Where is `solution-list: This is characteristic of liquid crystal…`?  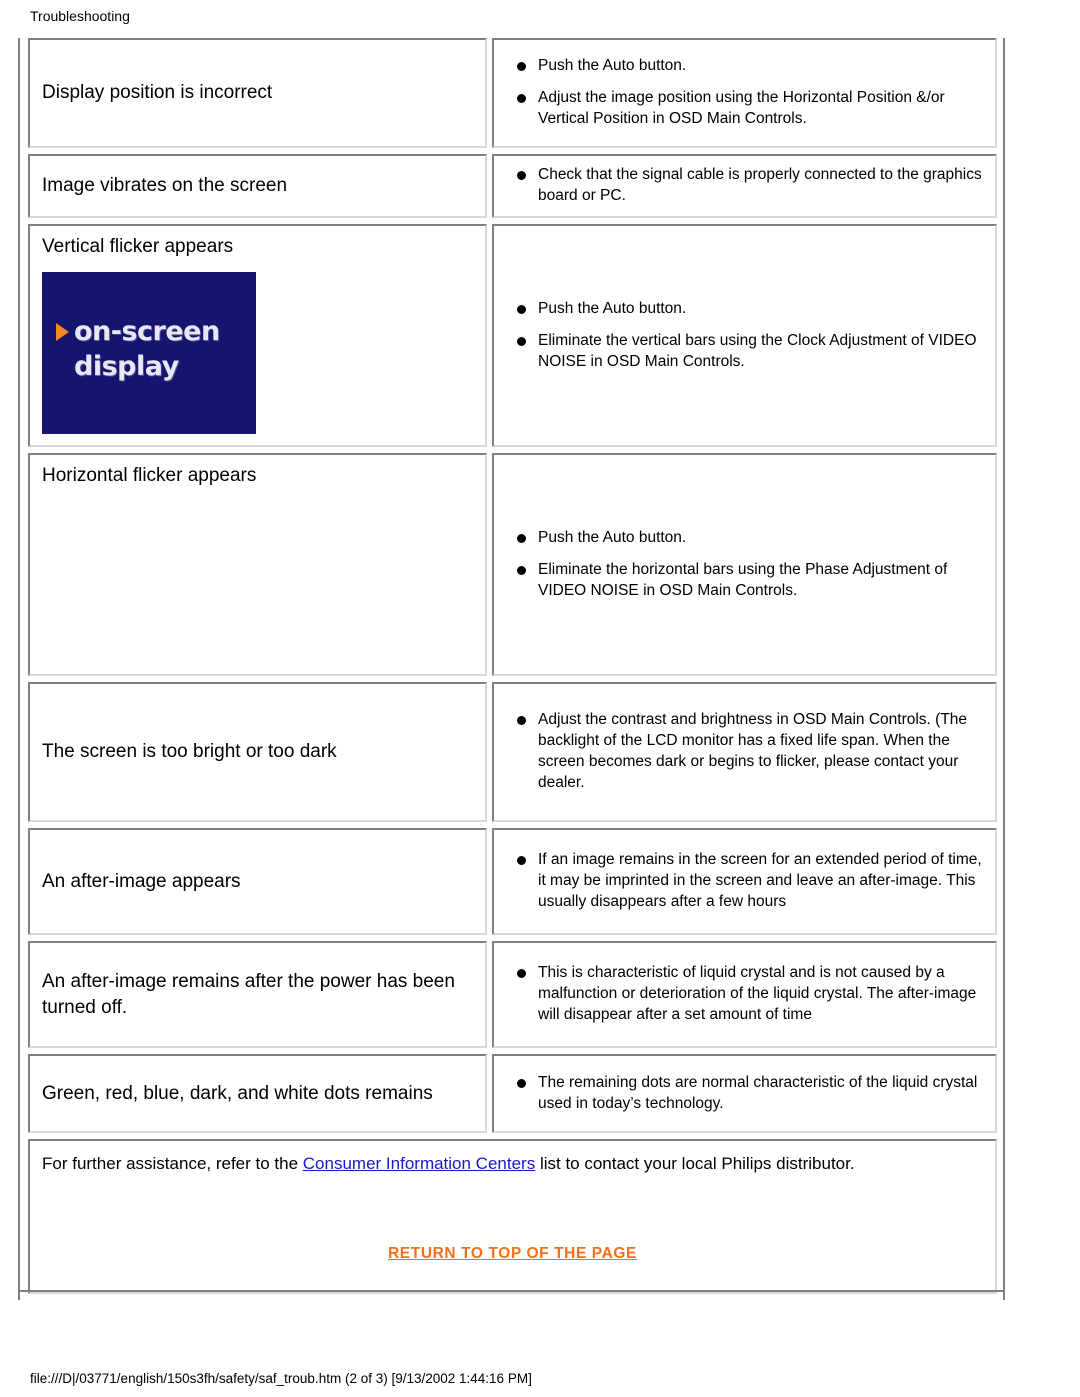 solution-list: This is characteristic of liquid crystal… is located at coordinates (745, 993).